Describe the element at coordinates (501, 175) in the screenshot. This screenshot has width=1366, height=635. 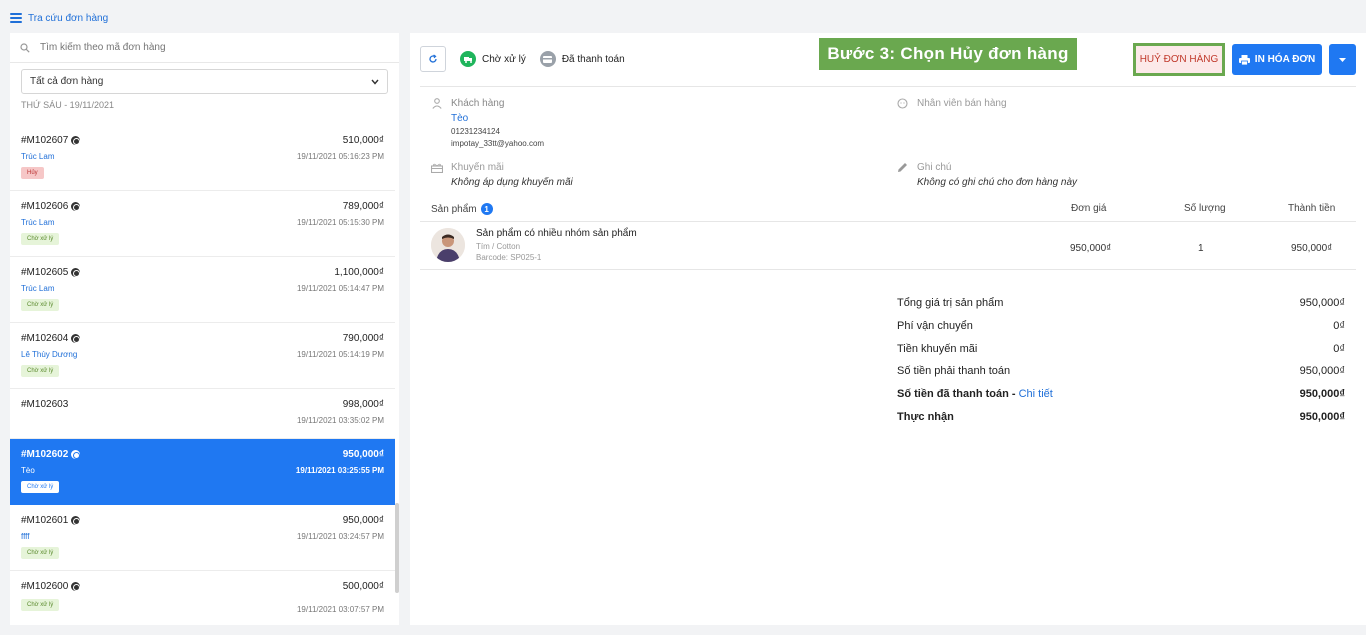
I see `promotion-info: Khuyến mãi Không áp dụng khuyến mãi` at that location.